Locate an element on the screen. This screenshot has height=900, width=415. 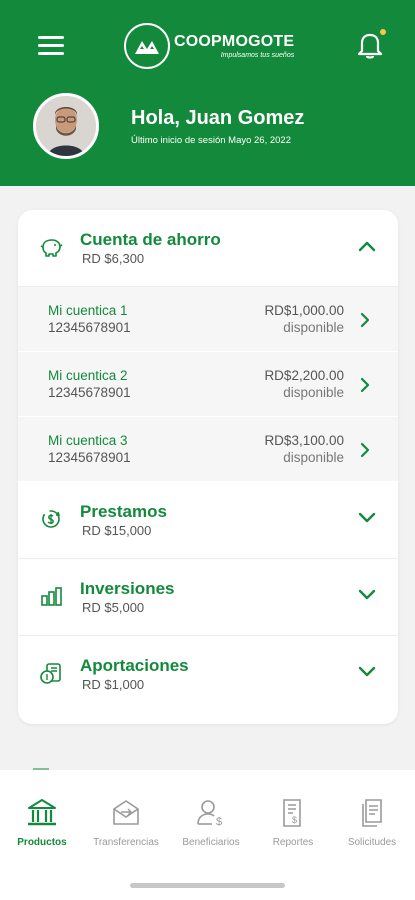
tab-transferencias: Transferencias is located at coordinates (126, 822).